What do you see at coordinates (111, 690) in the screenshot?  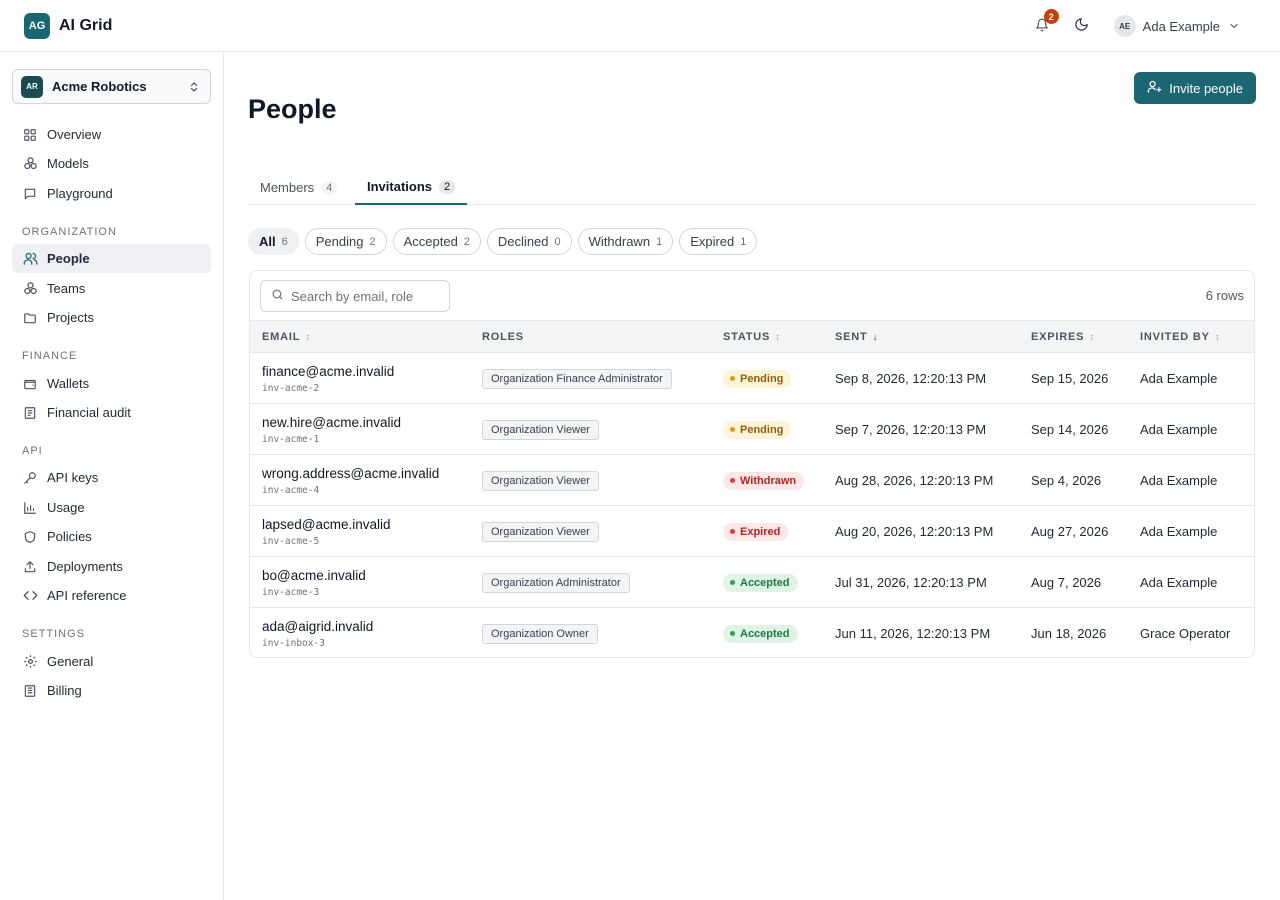 I see `sidebar-item-billing: Billing` at bounding box center [111, 690].